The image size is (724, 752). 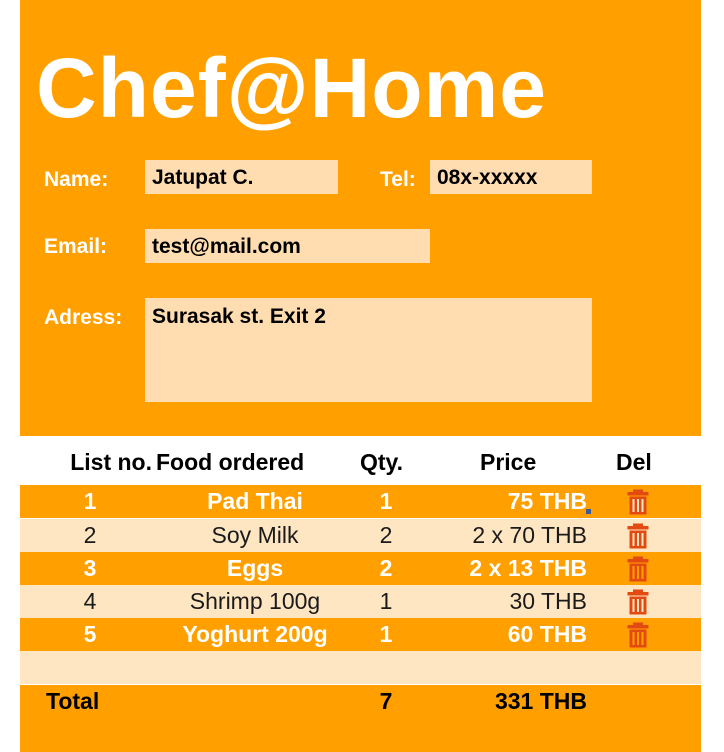 I want to click on table-row: 5 Yoghurt 200g 1 60 THB, so click(x=360, y=634).